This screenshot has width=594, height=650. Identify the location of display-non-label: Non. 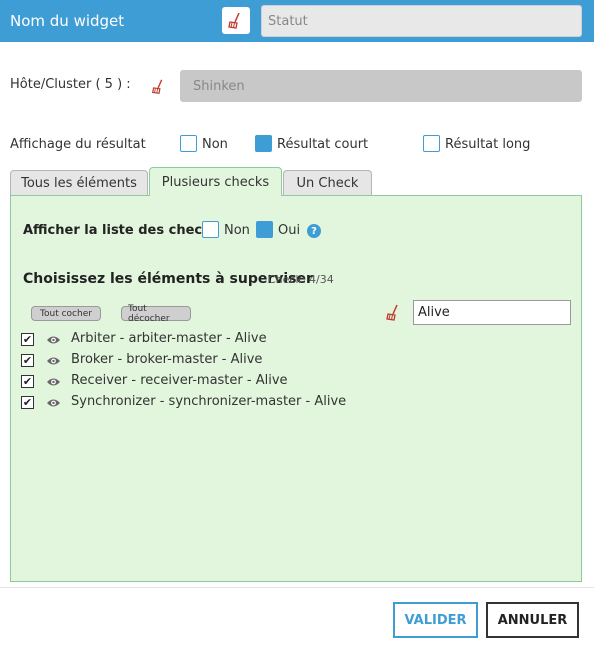
(215, 144).